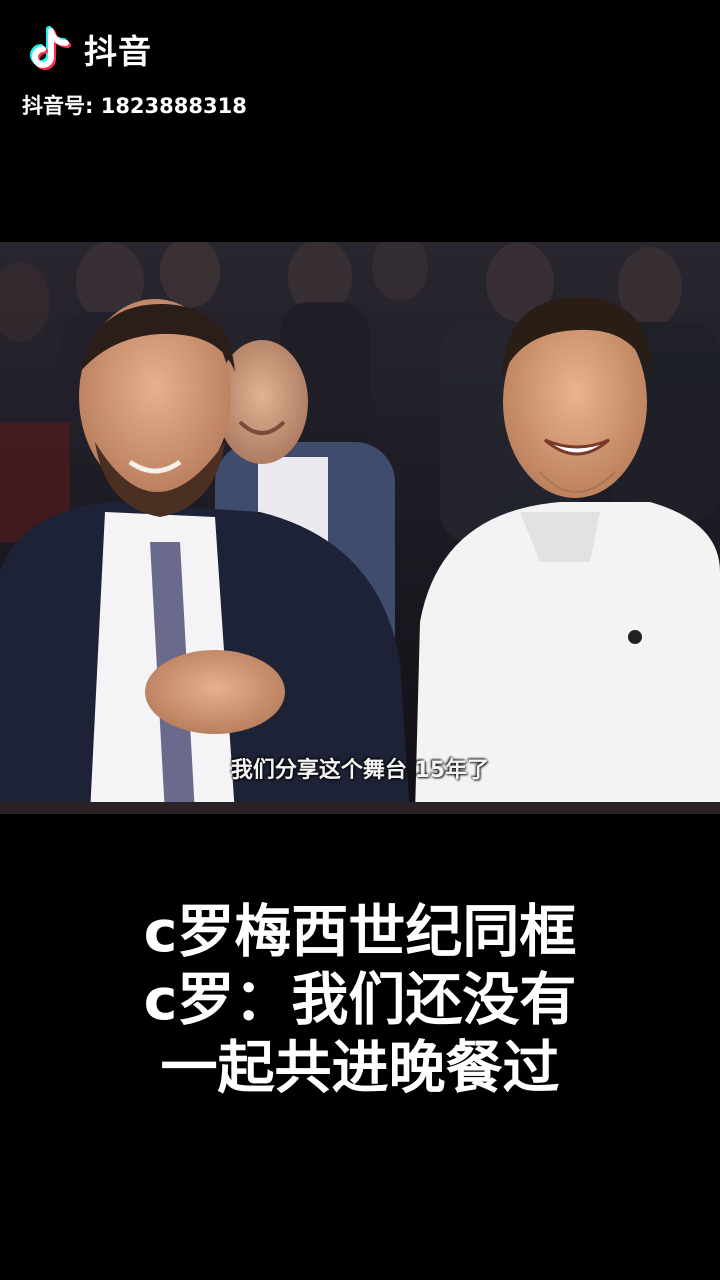 The height and width of the screenshot is (1280, 720). I want to click on caption-line-2: c罗：我们还没有, so click(360, 1000).